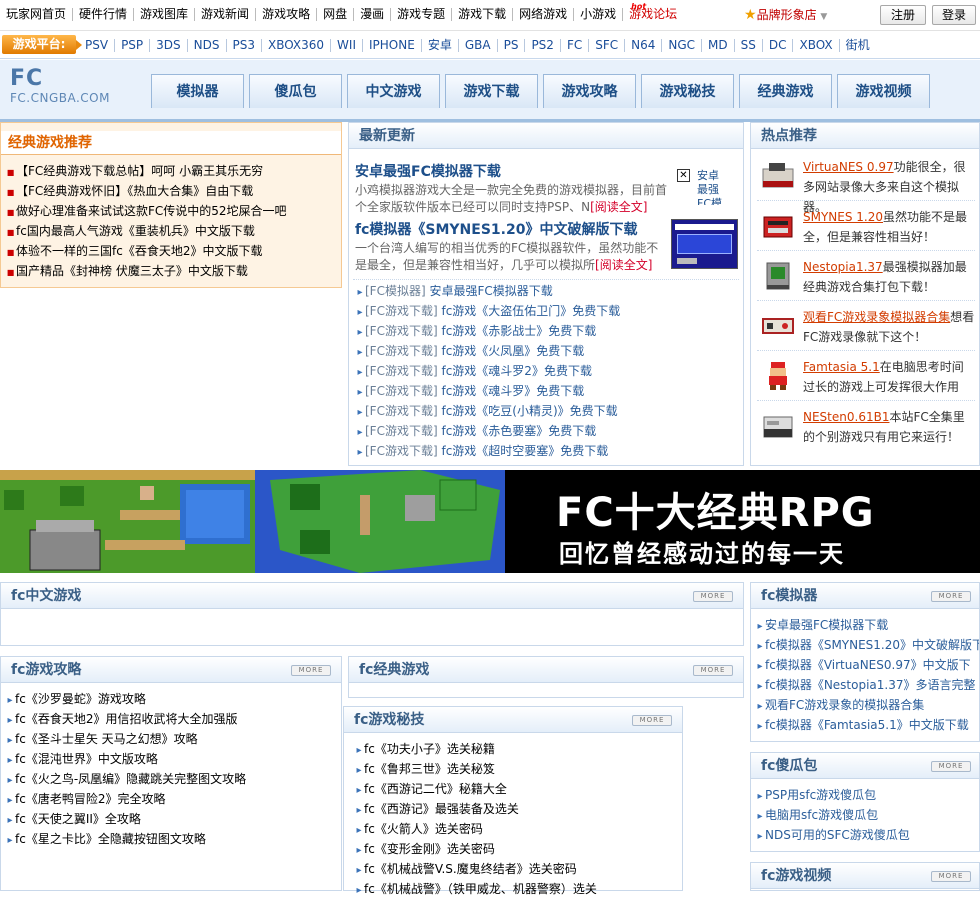 This screenshot has height=899, width=980. Describe the element at coordinates (26, 78) in the screenshot. I see `site-logo: FC` at that location.